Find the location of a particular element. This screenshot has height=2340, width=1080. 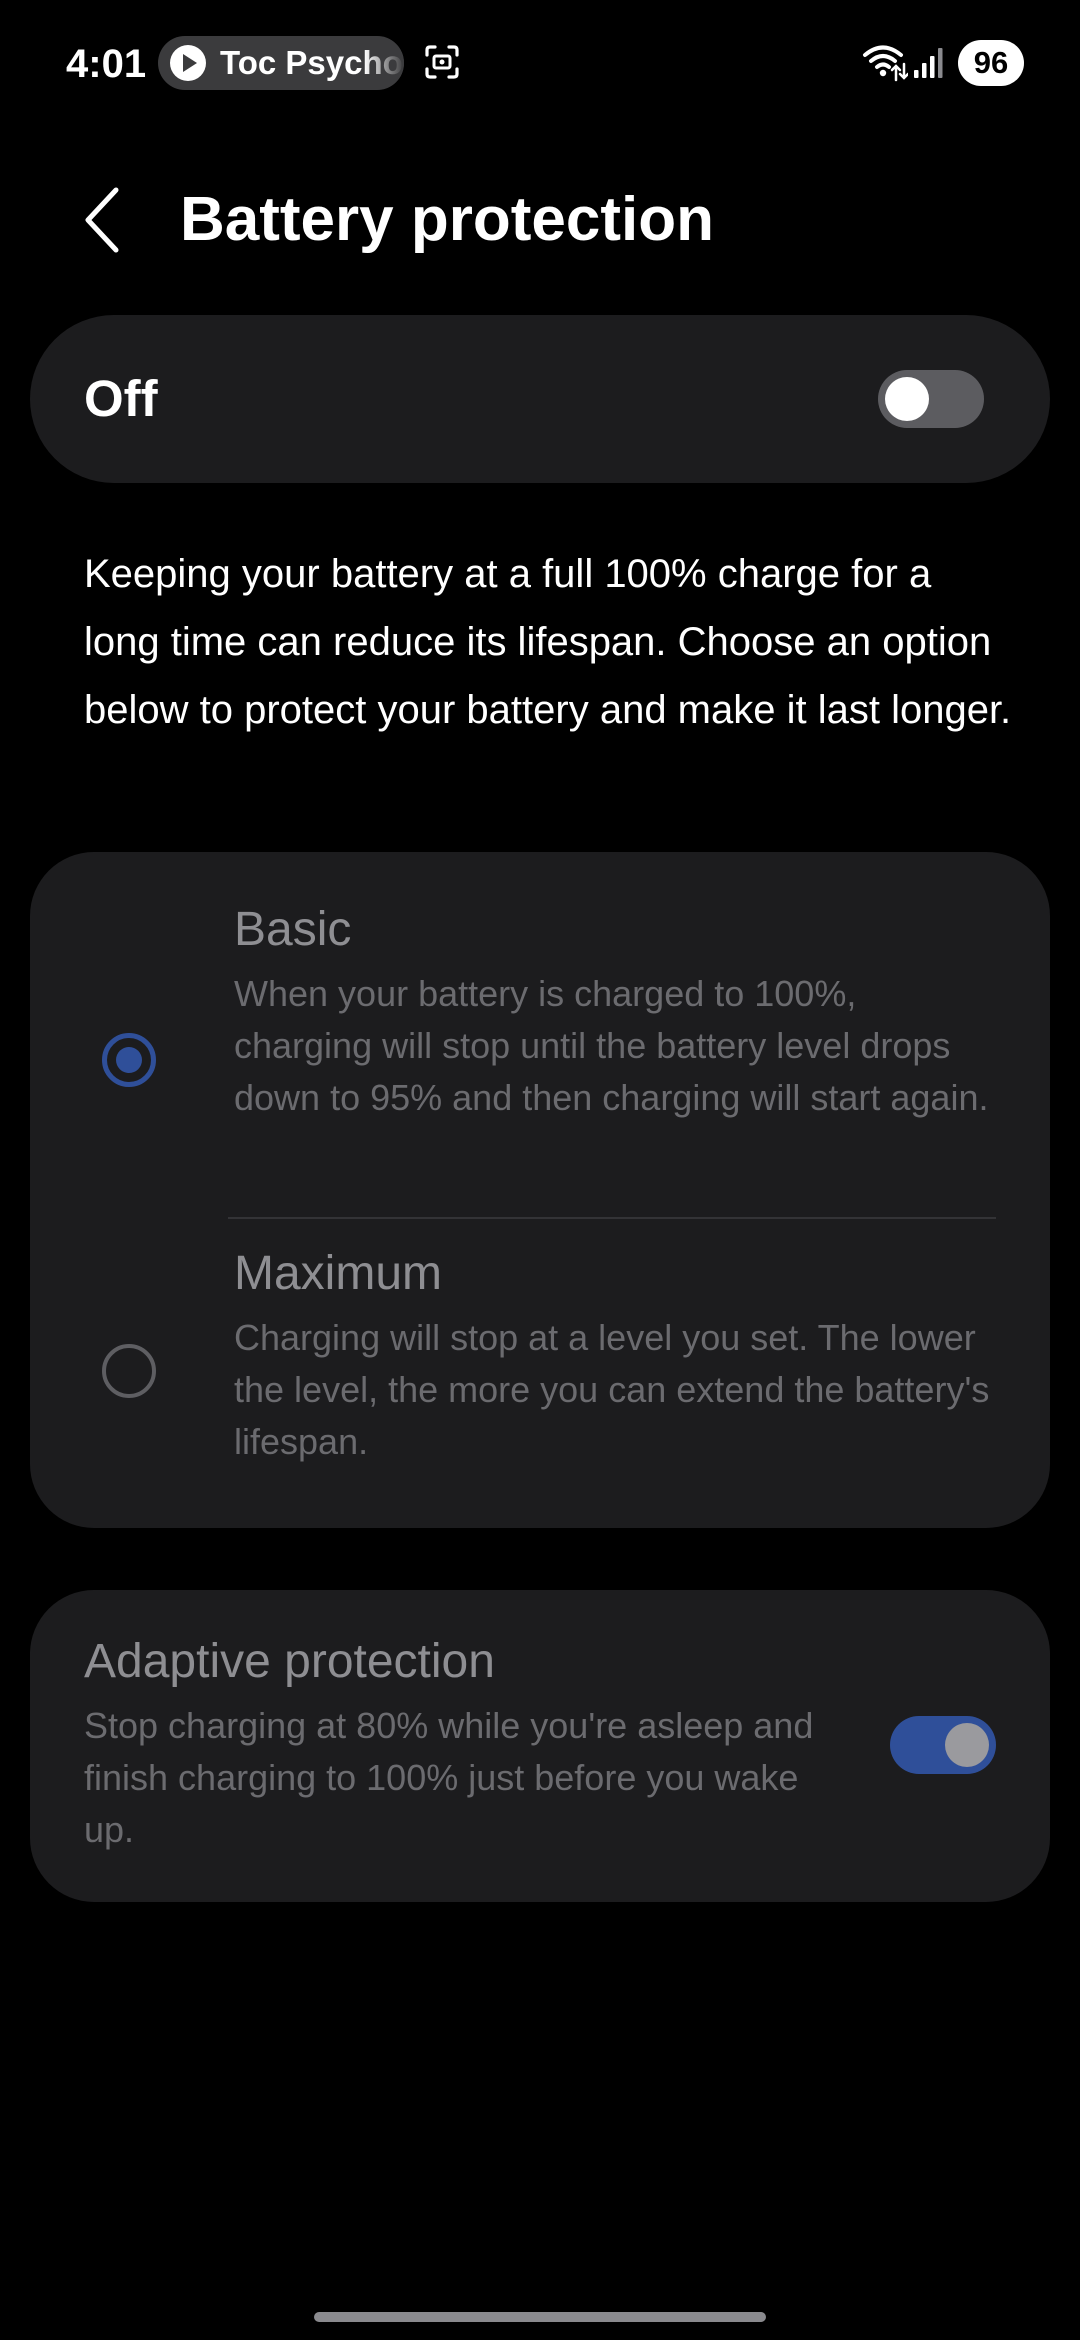

play-icon is located at coordinates (188, 63).